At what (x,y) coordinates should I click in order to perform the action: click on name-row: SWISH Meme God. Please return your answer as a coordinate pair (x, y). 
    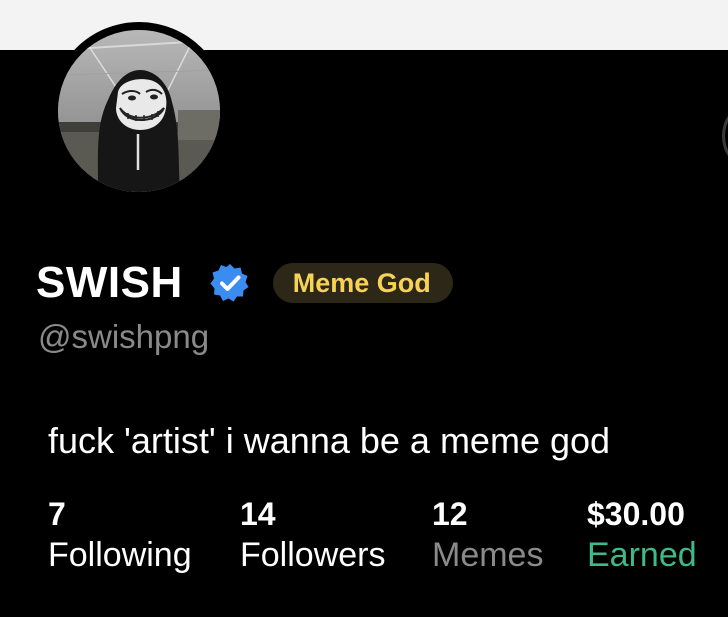
    Looking at the image, I should click on (244, 283).